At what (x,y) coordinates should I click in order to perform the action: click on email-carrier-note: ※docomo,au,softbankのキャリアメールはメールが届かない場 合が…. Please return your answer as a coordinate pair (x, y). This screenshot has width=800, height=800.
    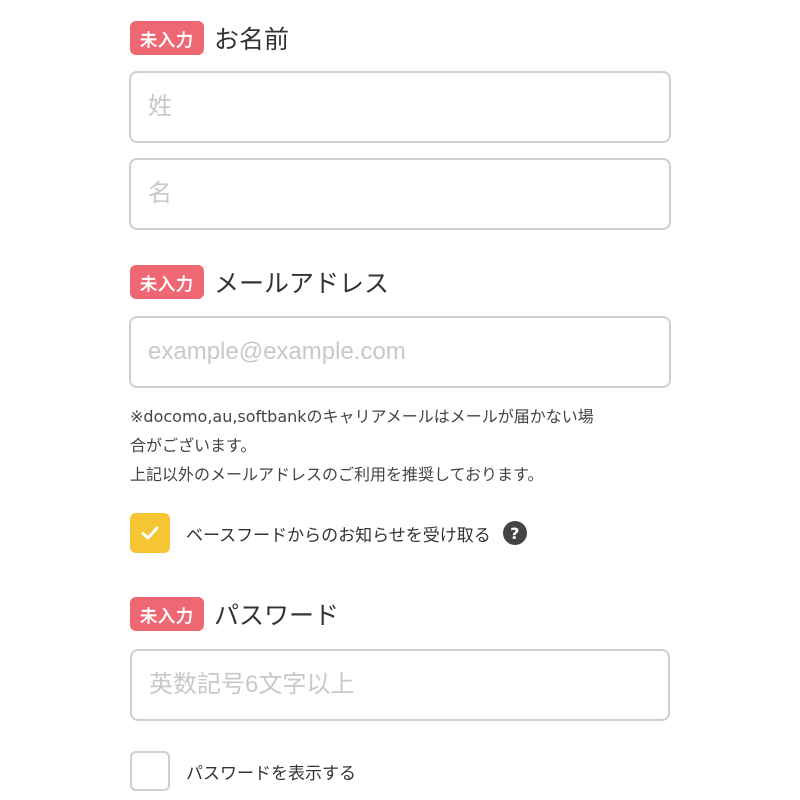
    Looking at the image, I should click on (410, 445).